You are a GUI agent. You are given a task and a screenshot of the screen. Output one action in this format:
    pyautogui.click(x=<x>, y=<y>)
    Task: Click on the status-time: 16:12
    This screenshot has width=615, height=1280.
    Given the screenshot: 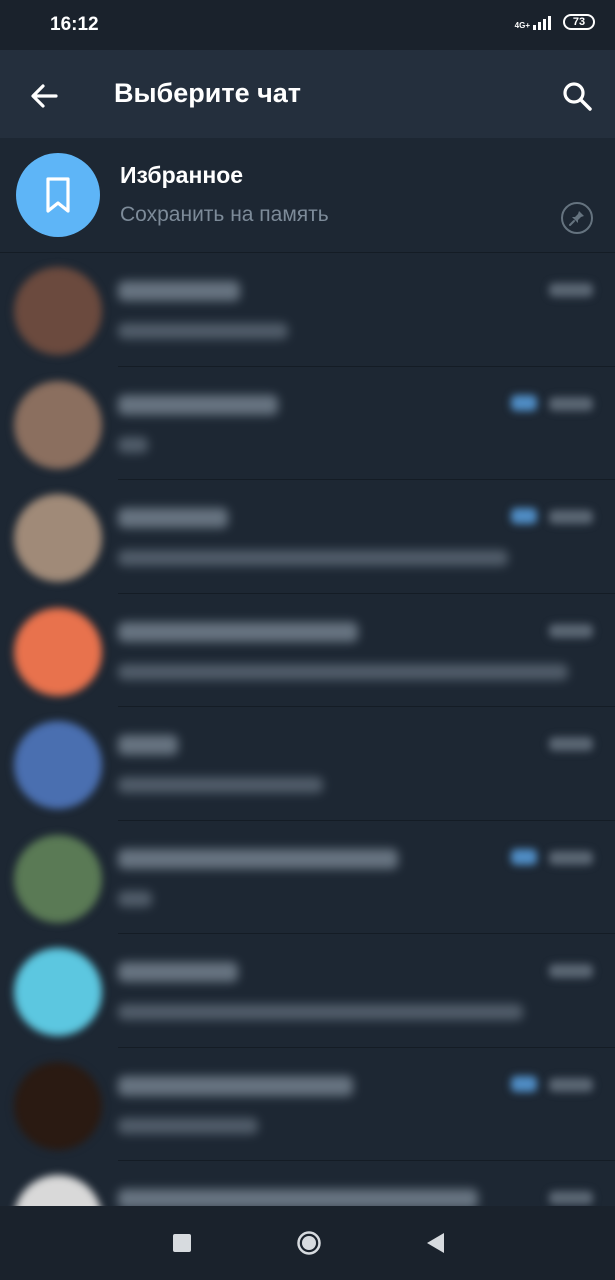 What is the action you would take?
    pyautogui.click(x=74, y=24)
    